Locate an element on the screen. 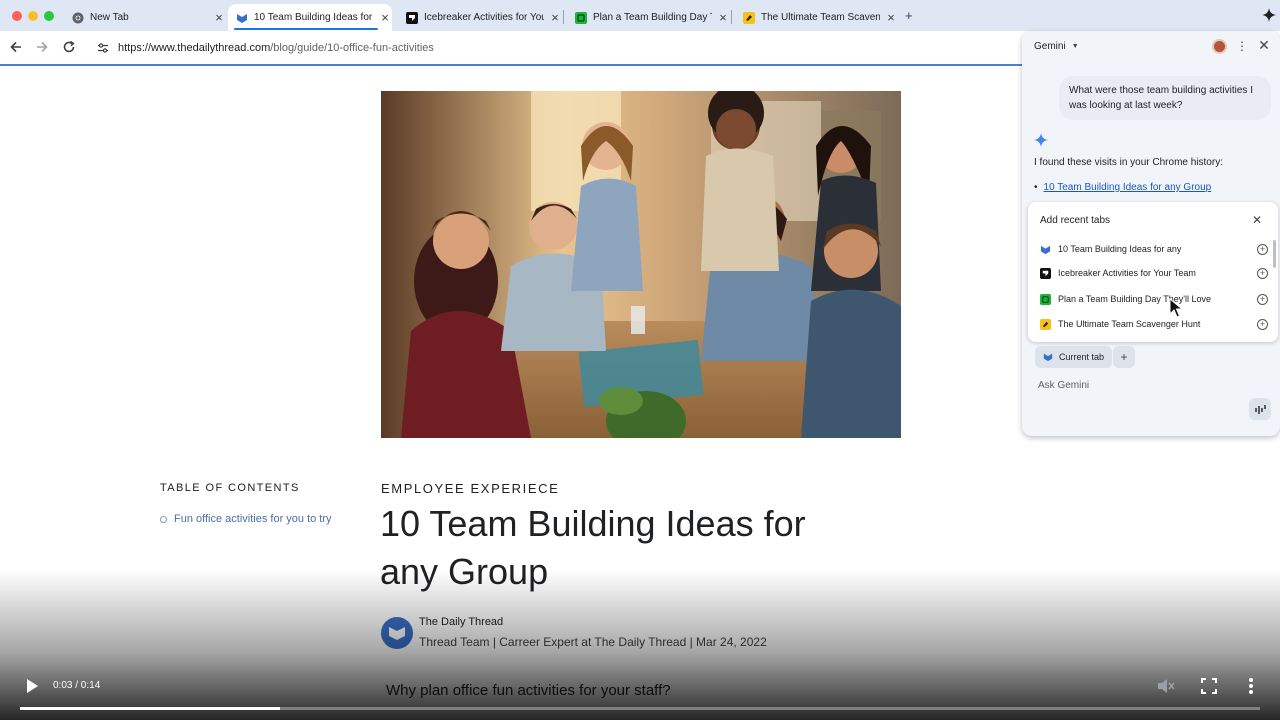  gemini-model-selector: Gemini ▼ is located at coordinates (1056, 46).